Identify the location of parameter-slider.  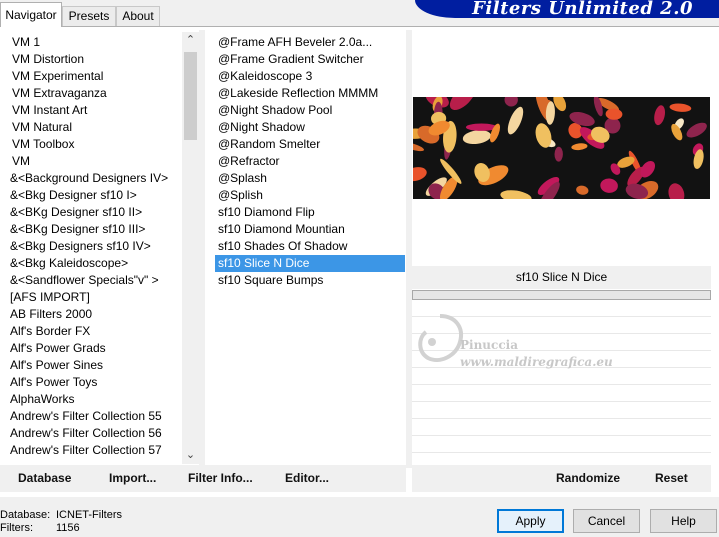
(561, 295).